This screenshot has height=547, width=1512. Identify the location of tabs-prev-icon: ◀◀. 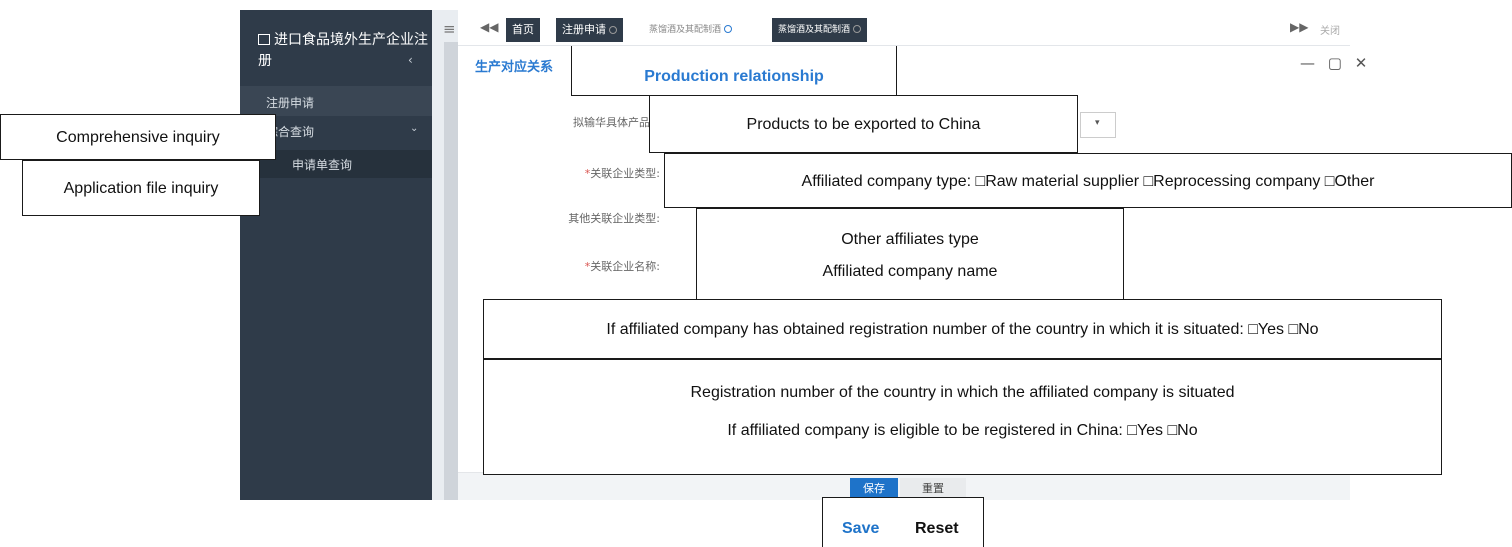
(489, 27).